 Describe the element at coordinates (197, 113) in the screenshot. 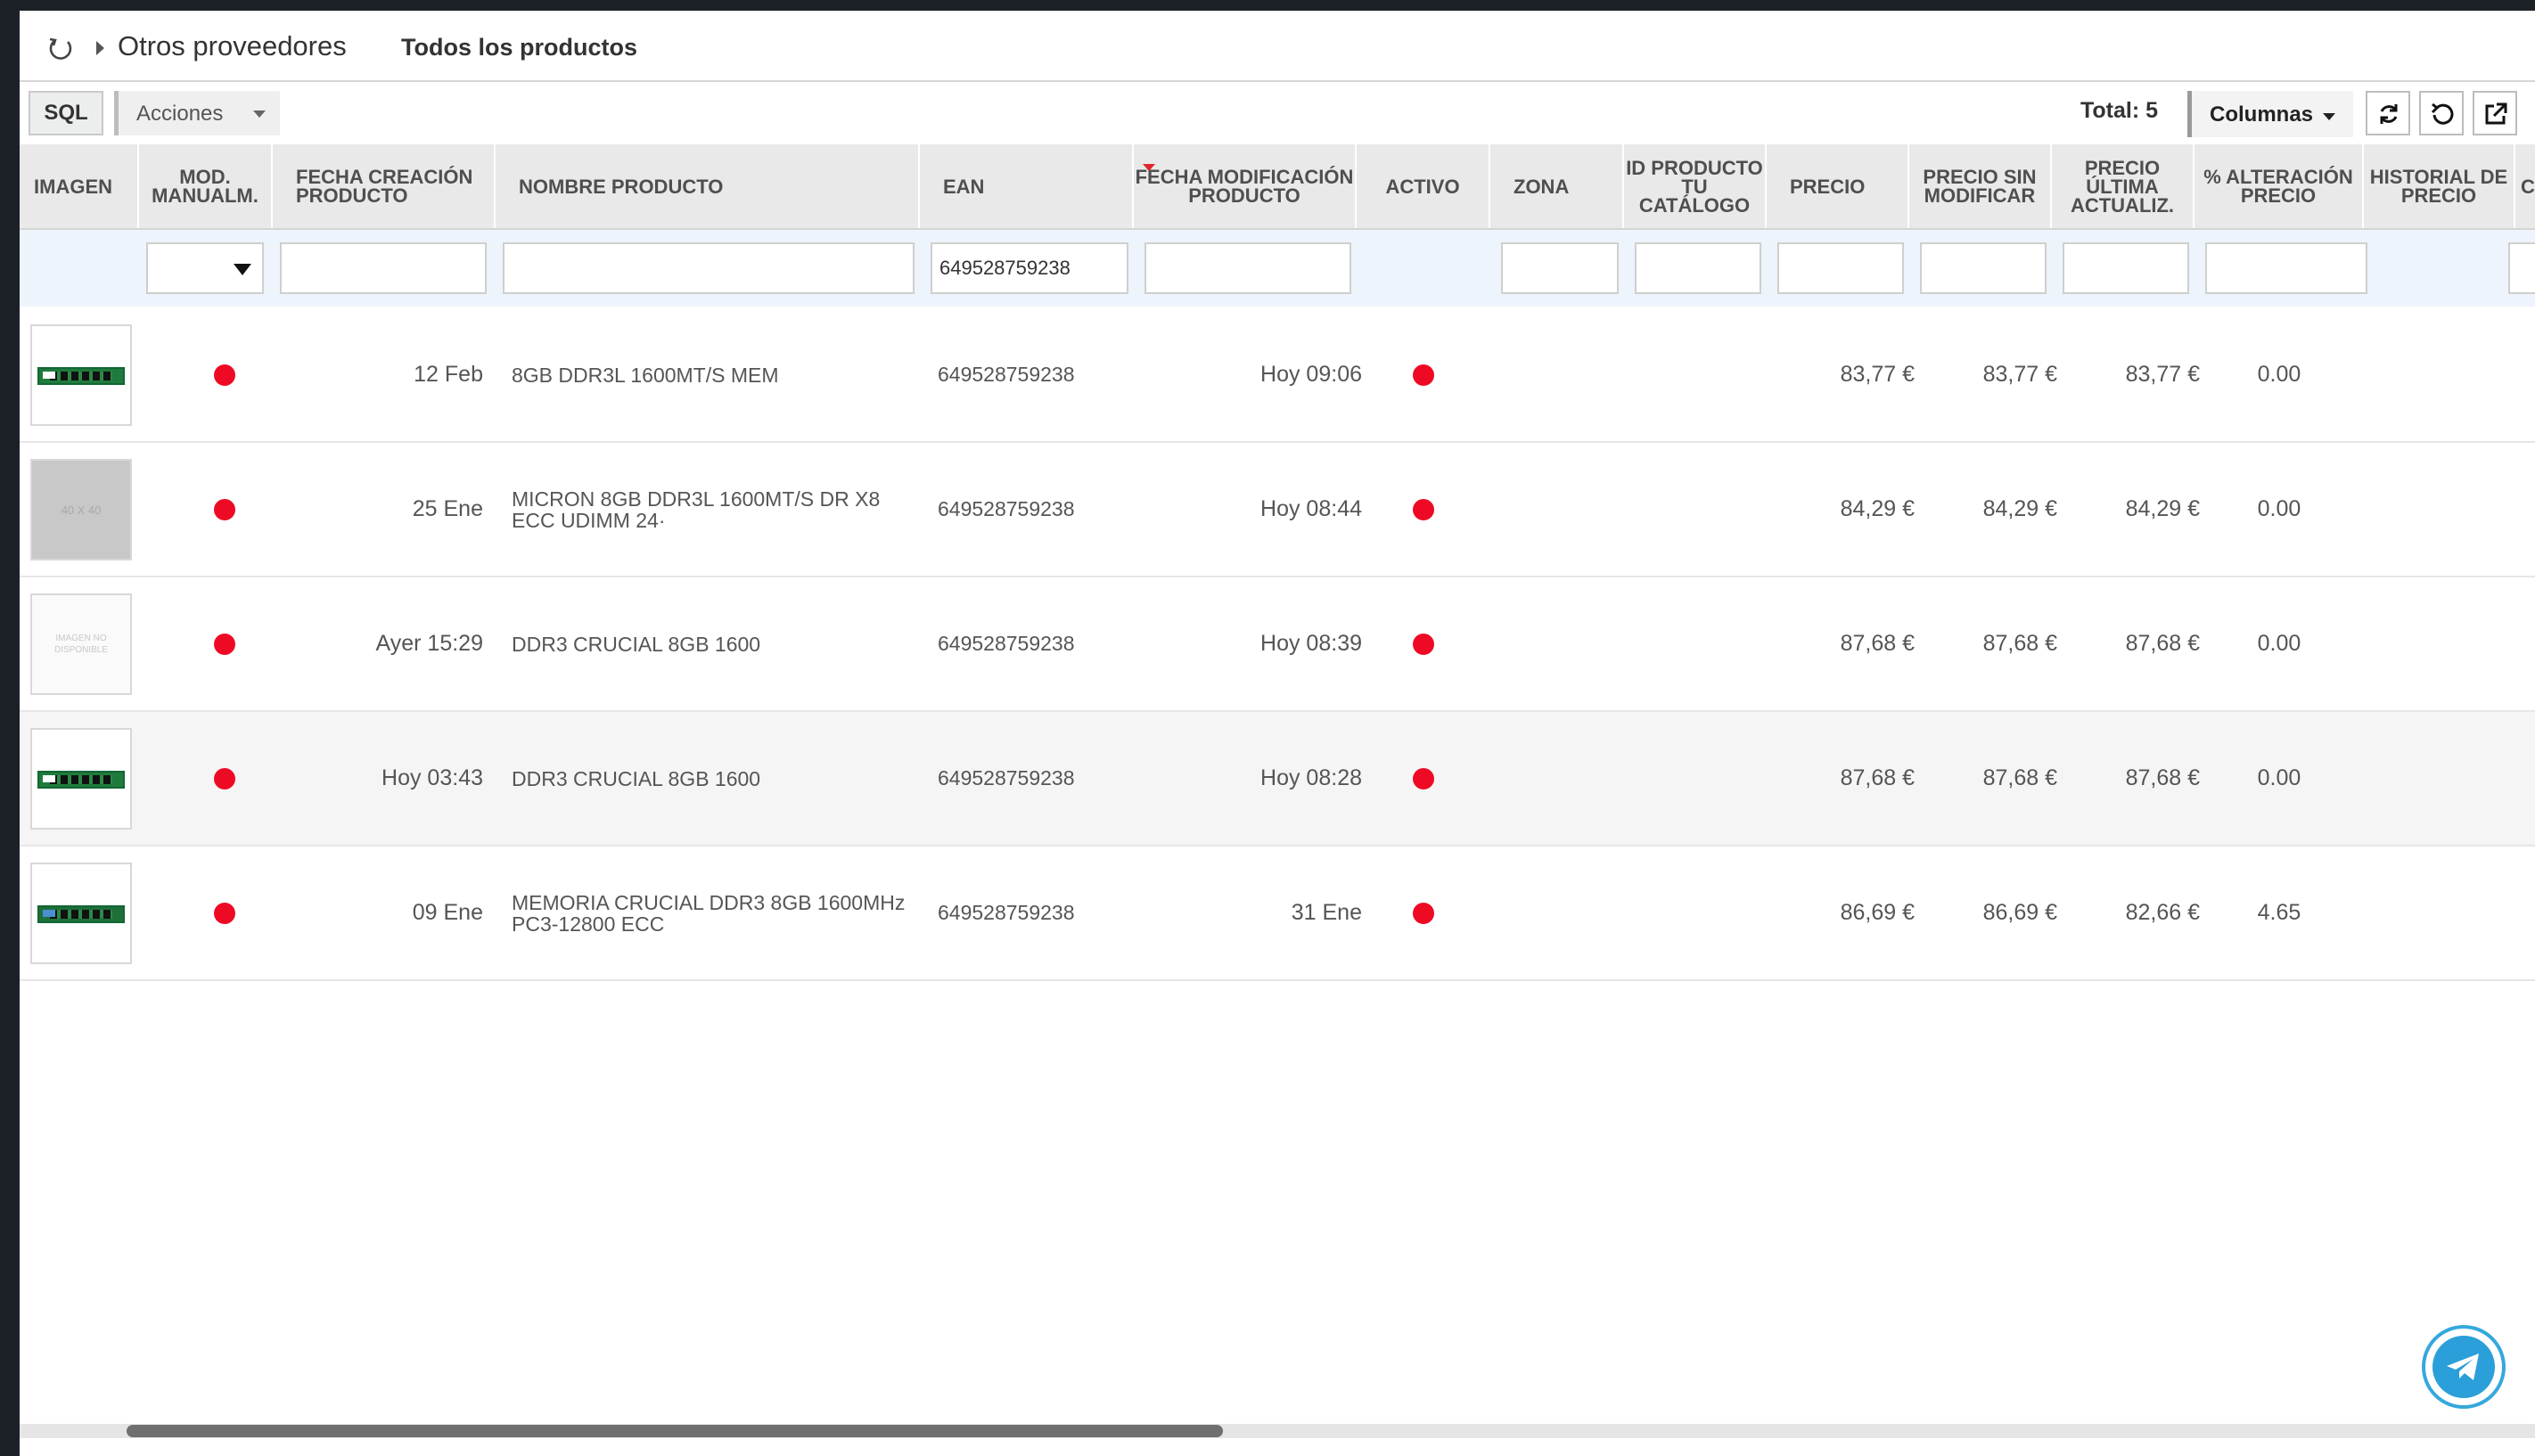

I see `acciones-dropdown: Acciones` at that location.